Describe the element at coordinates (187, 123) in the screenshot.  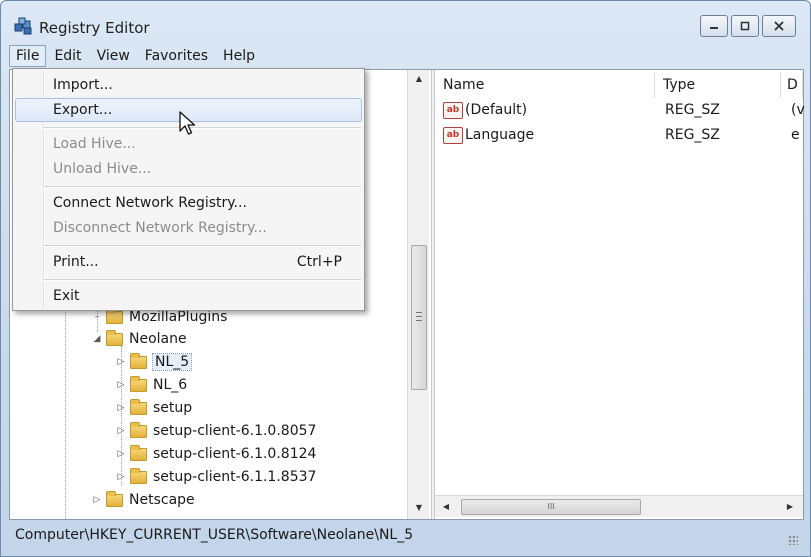
I see `mouse-pointer-icon` at that location.